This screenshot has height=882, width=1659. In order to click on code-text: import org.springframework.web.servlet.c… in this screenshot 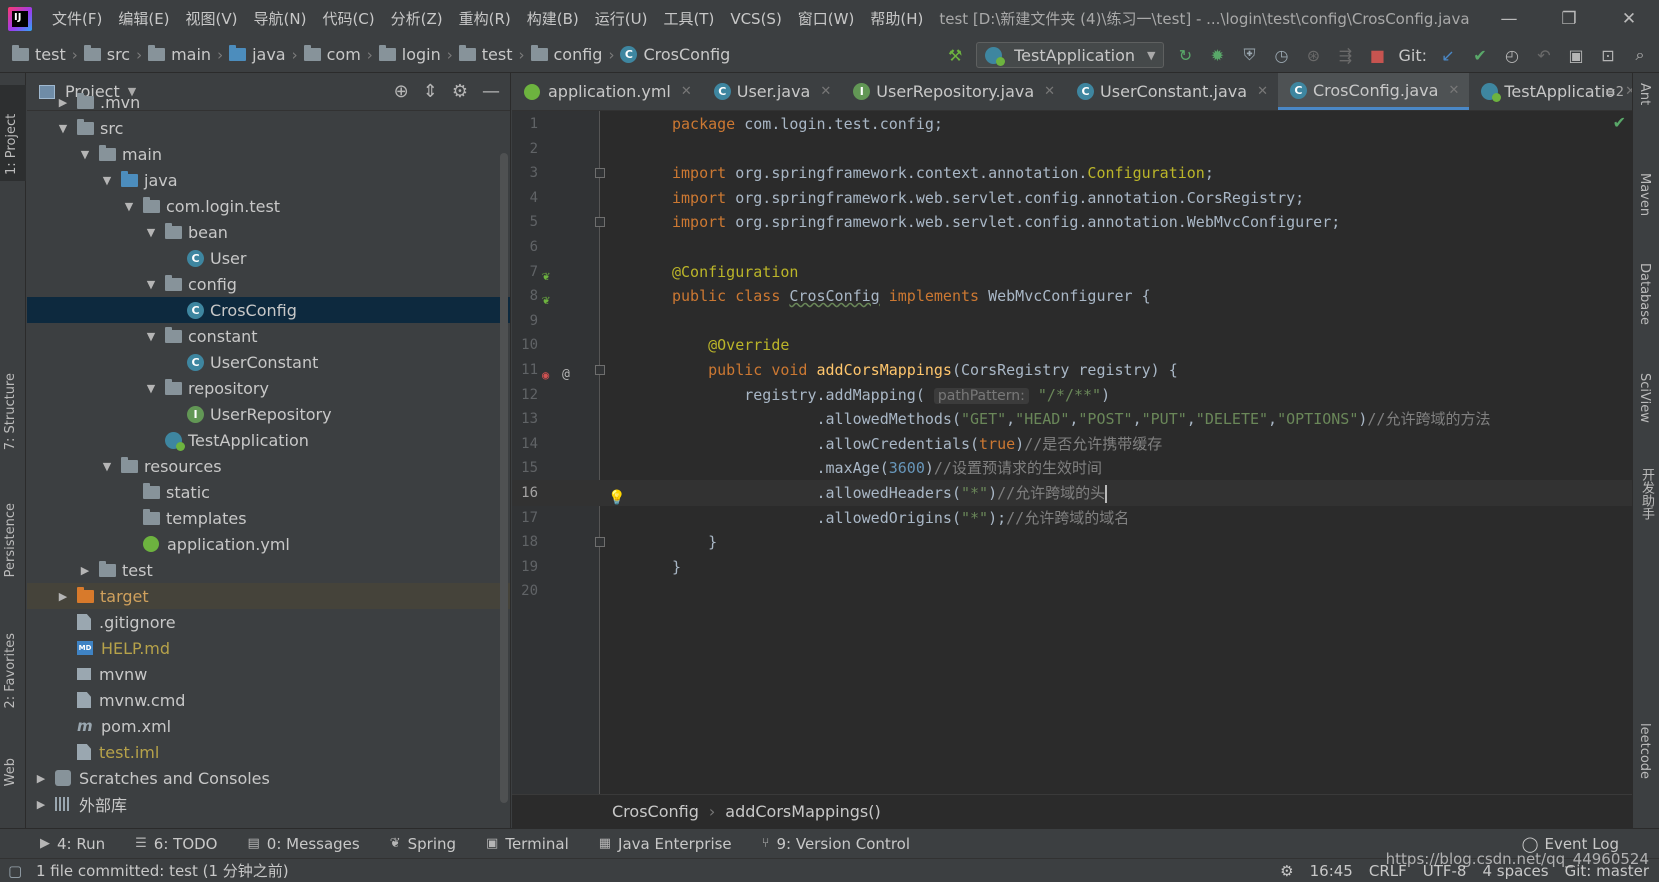, I will do `click(988, 198)`.